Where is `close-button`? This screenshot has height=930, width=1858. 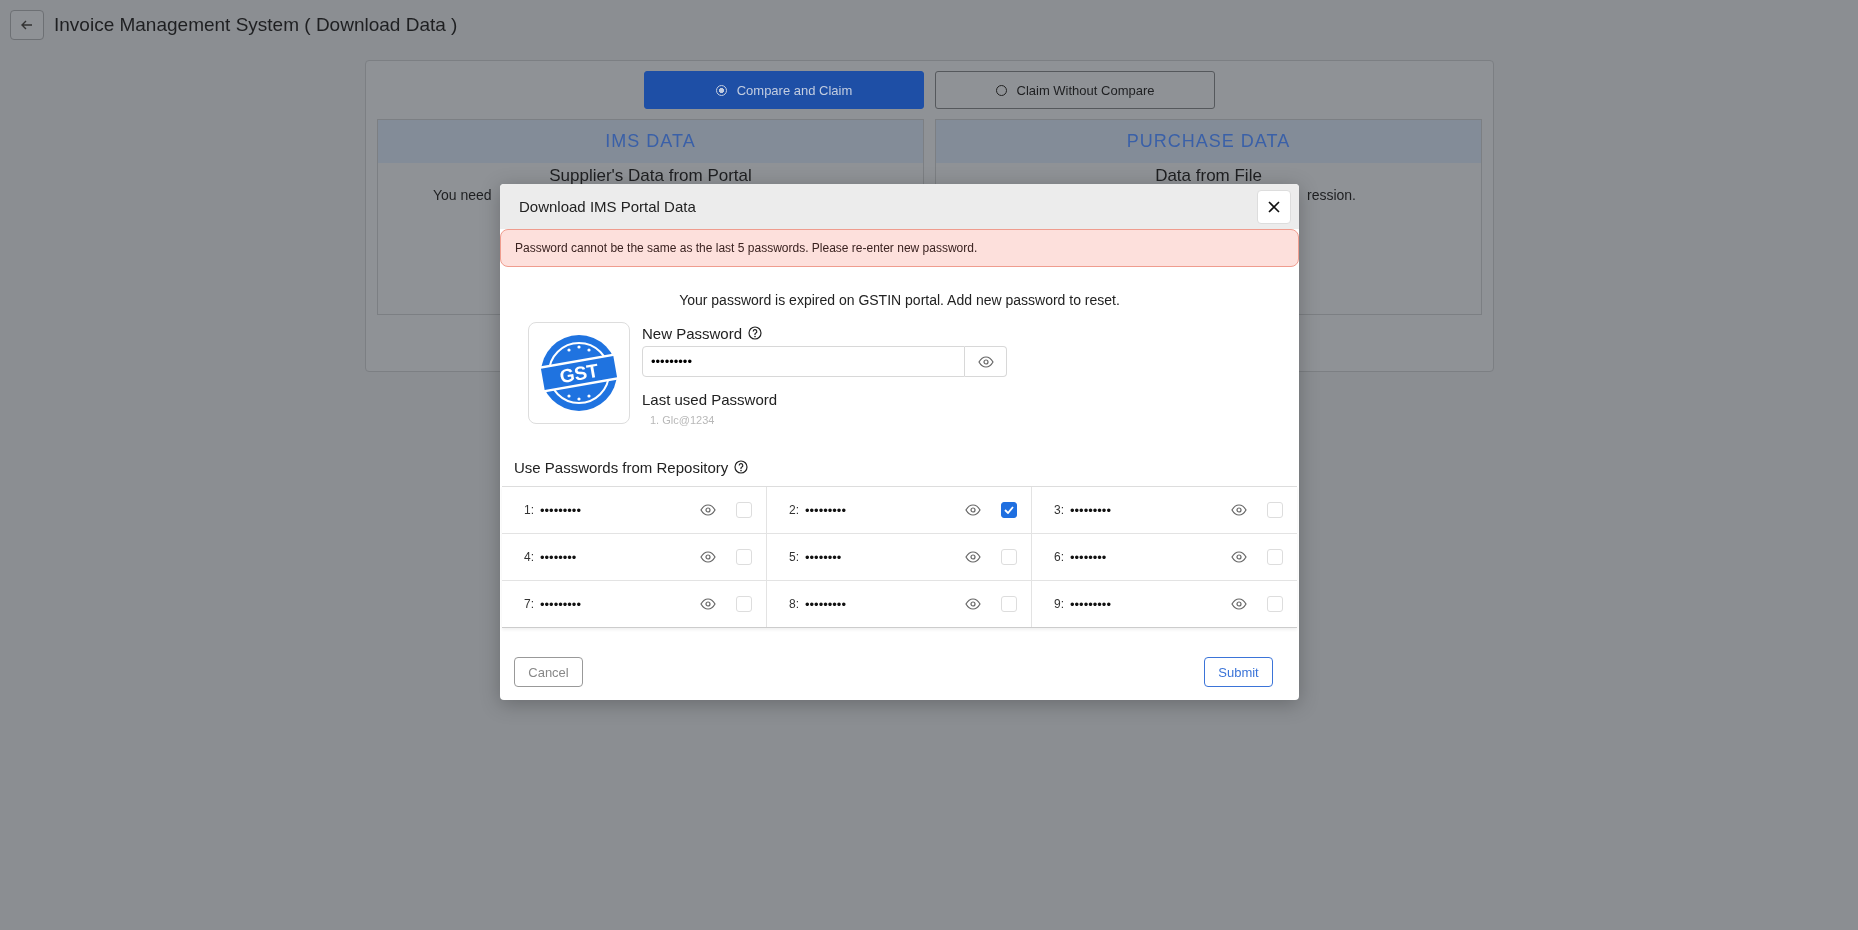 close-button is located at coordinates (1274, 206).